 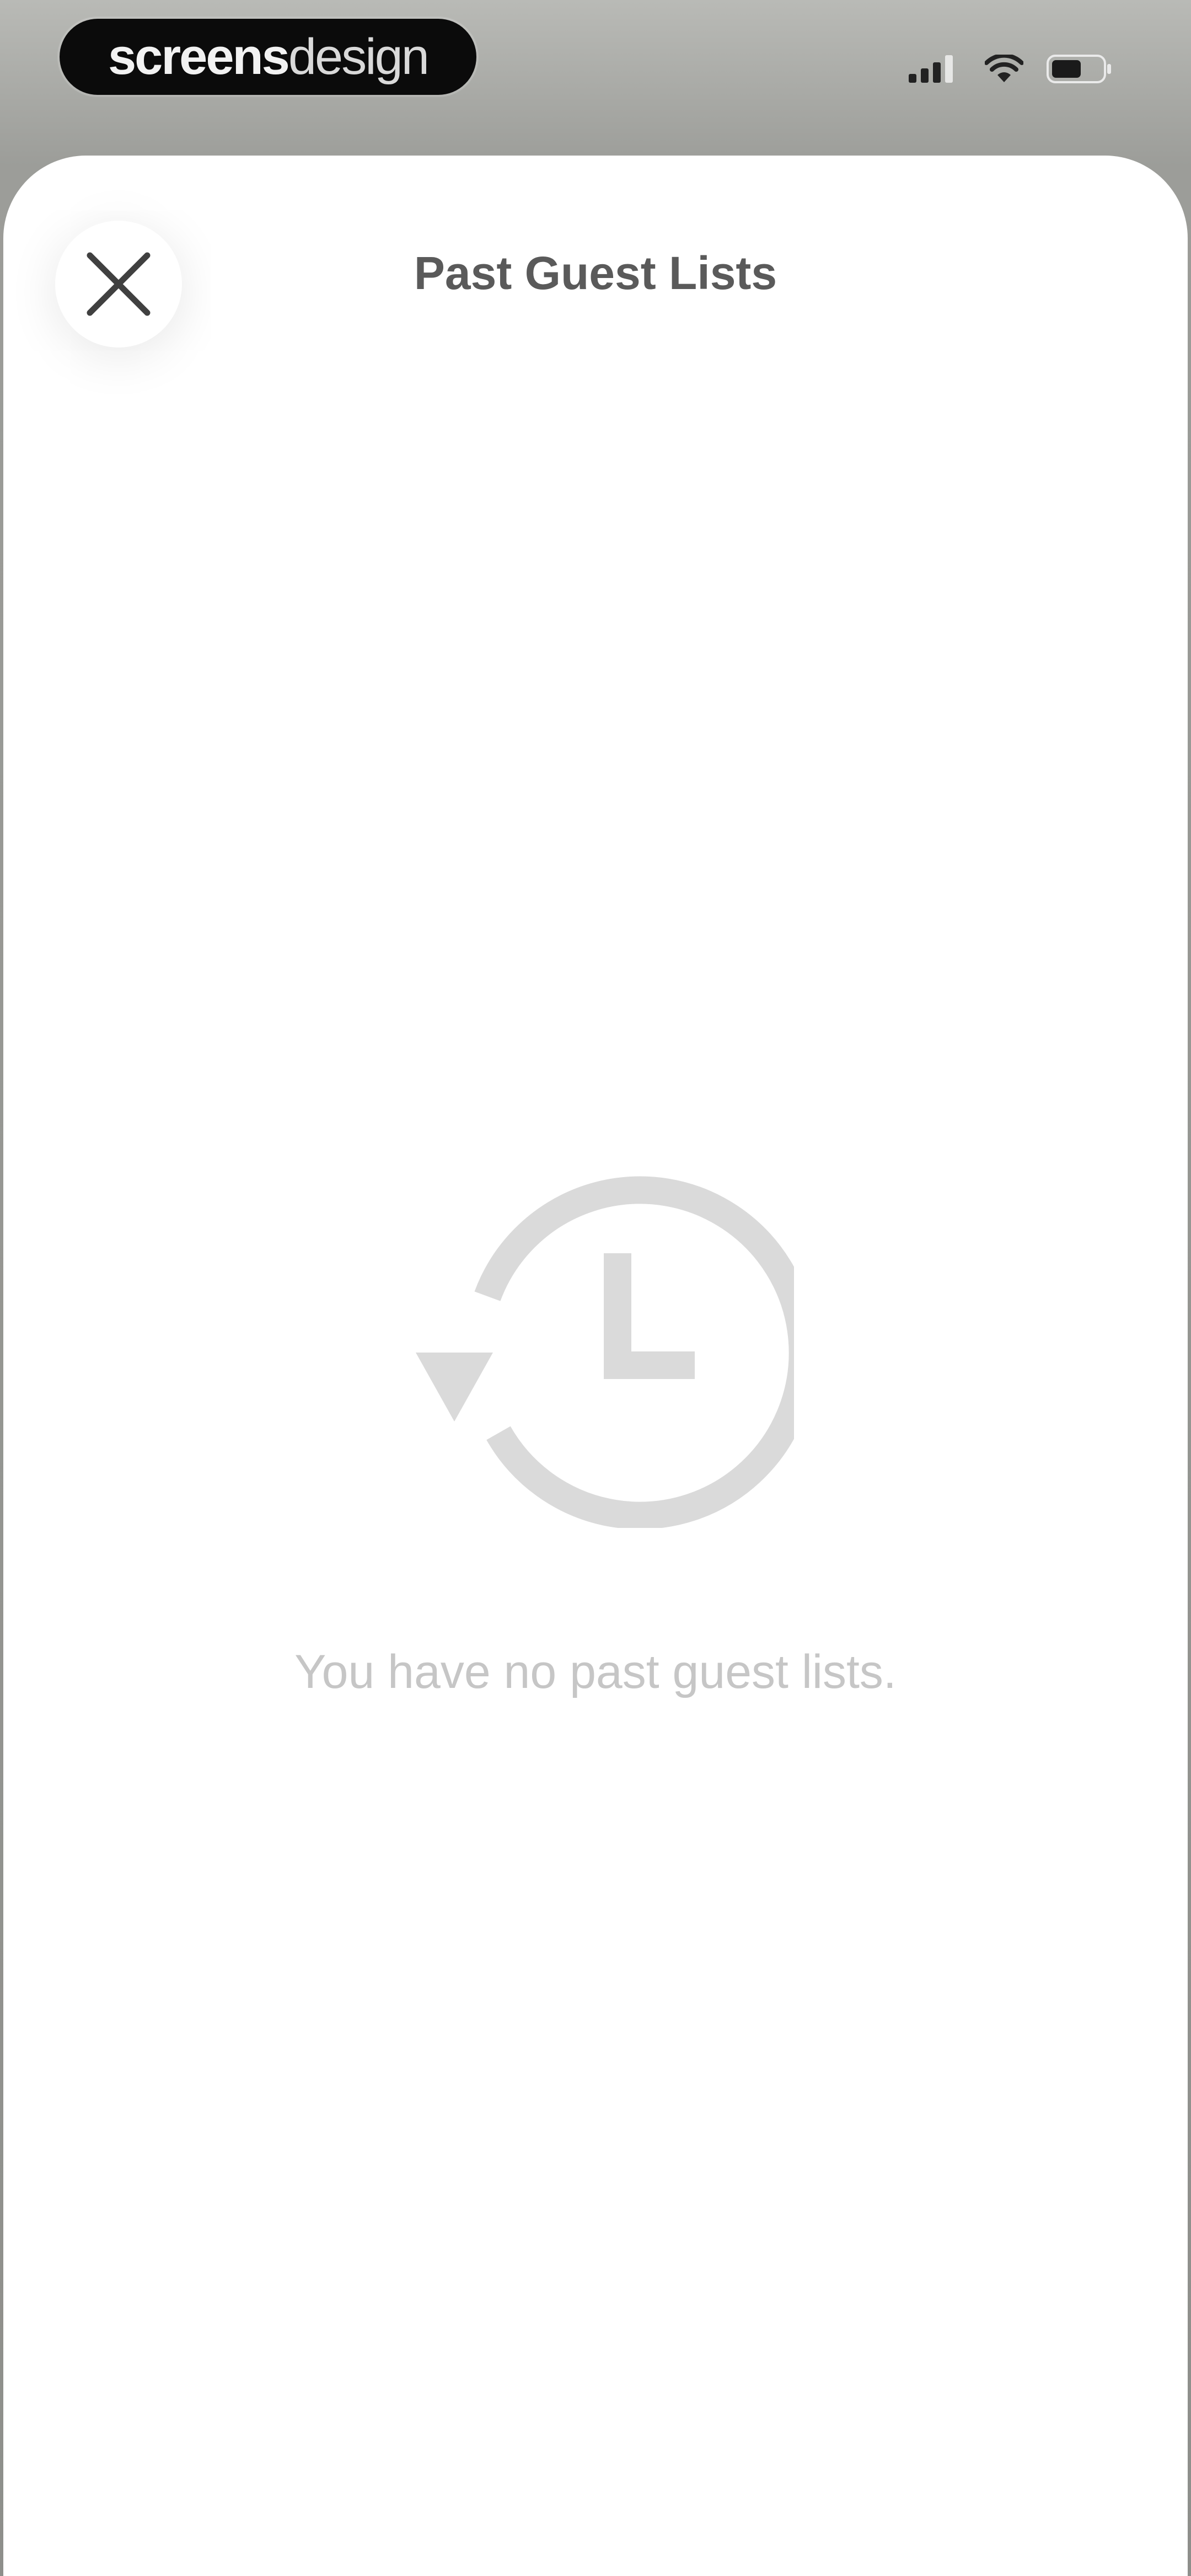 What do you see at coordinates (199, 57) in the screenshot?
I see `brand-logo-strong: screens` at bounding box center [199, 57].